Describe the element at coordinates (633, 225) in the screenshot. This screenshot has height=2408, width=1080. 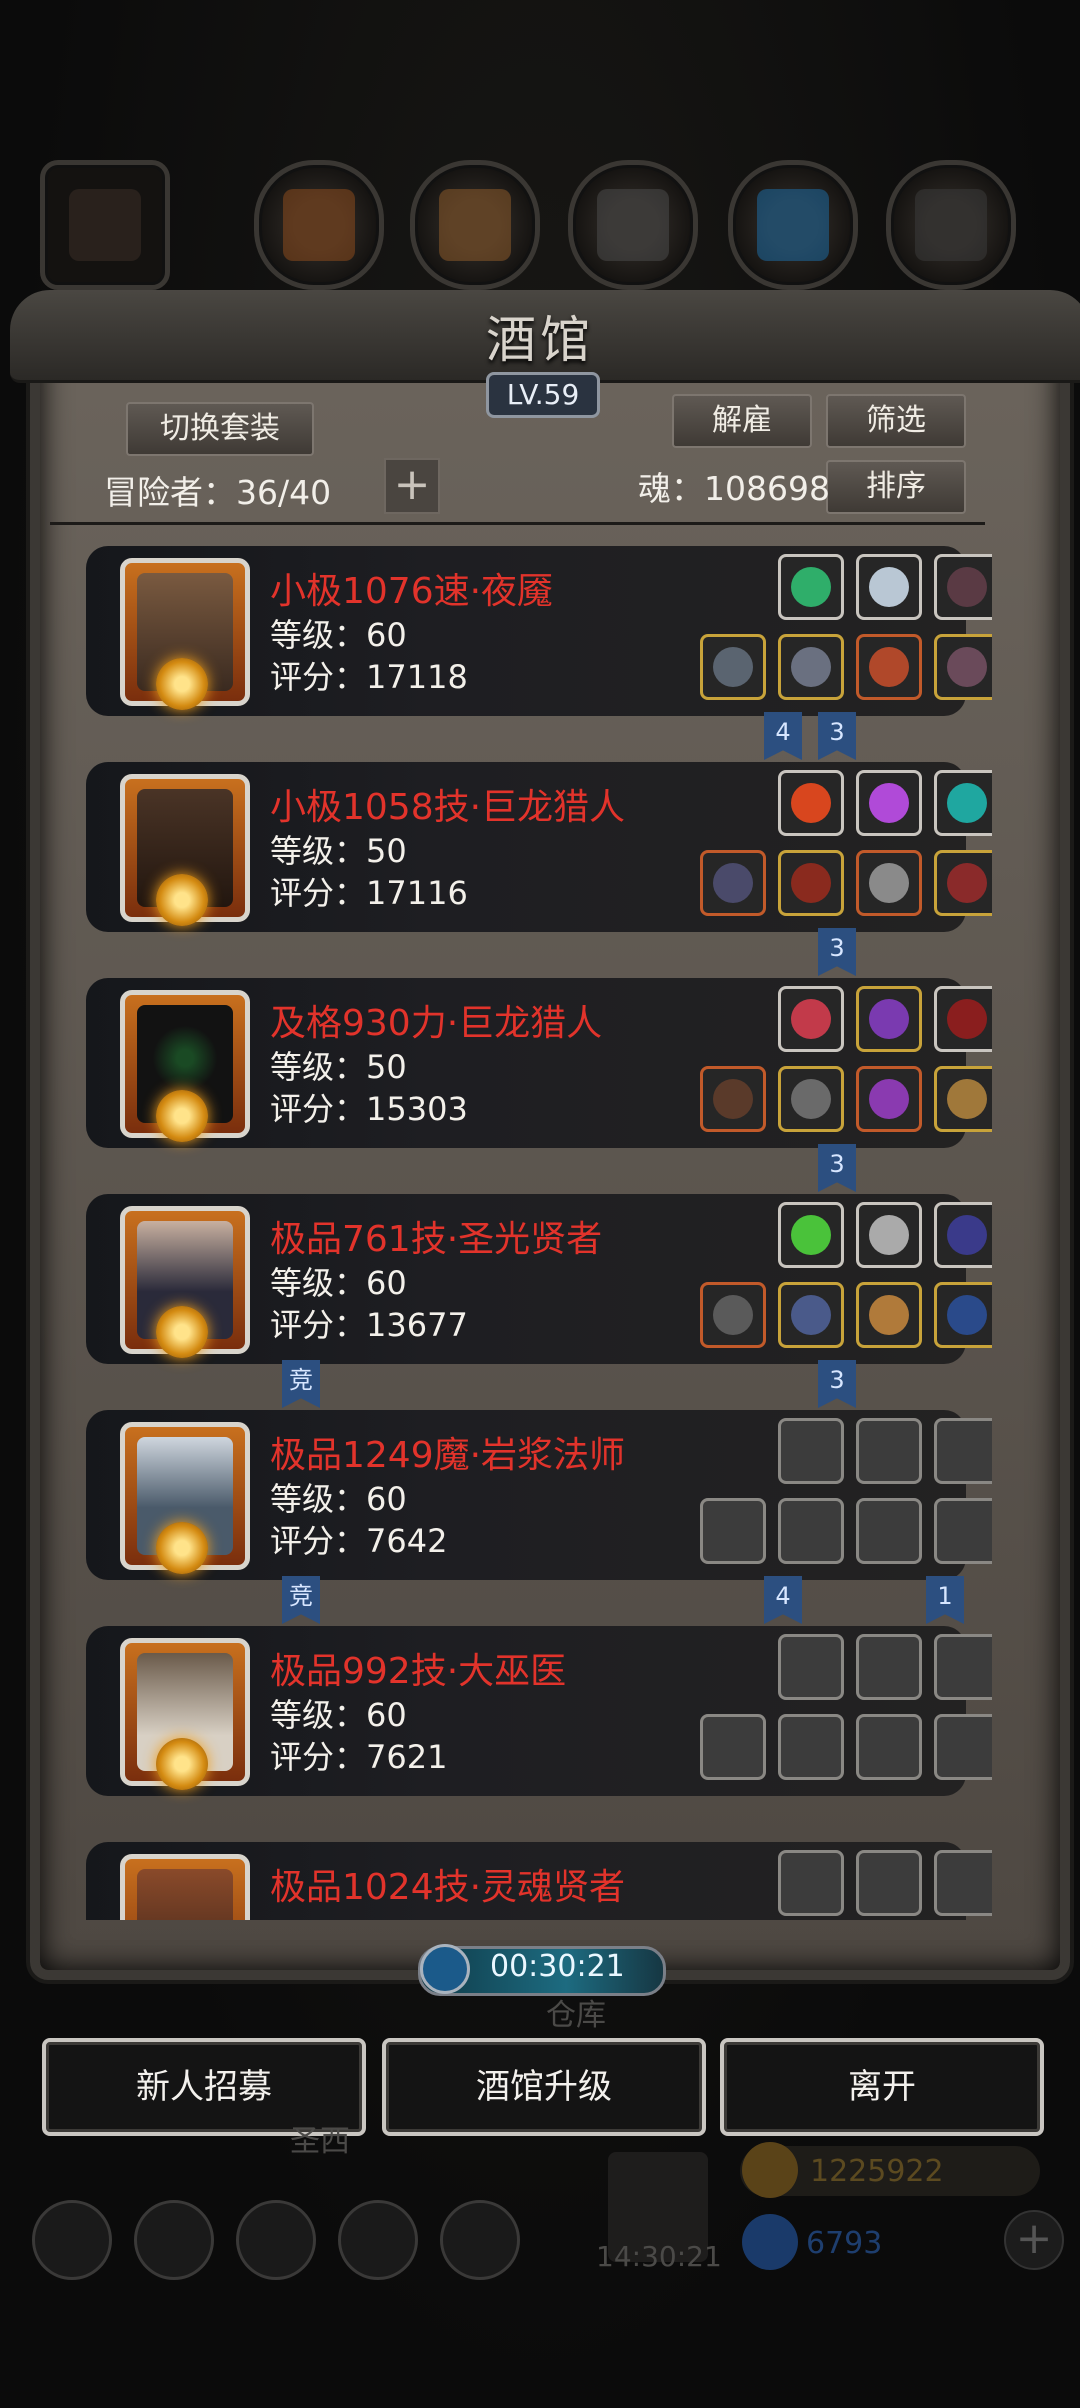
I see `metal-resource-icon` at that location.